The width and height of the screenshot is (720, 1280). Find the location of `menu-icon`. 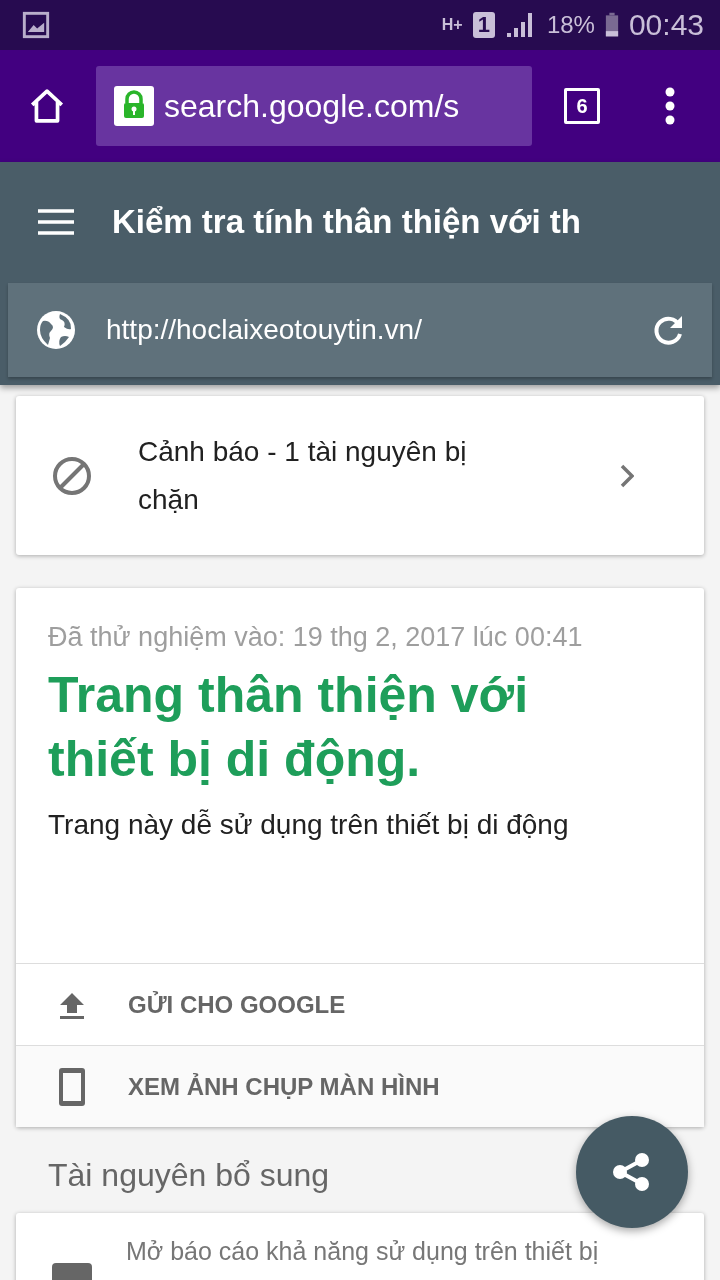

menu-icon is located at coordinates (56, 222).